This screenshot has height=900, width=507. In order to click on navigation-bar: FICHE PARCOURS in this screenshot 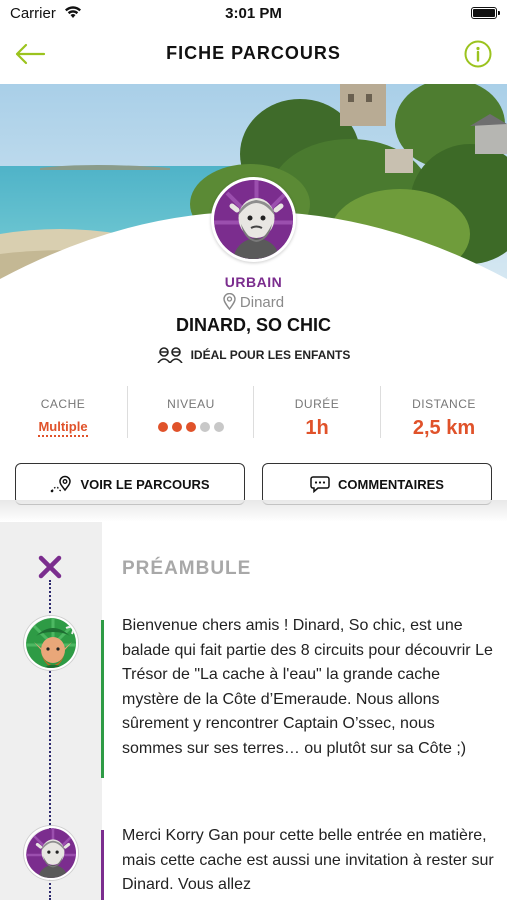, I will do `click(253, 56)`.